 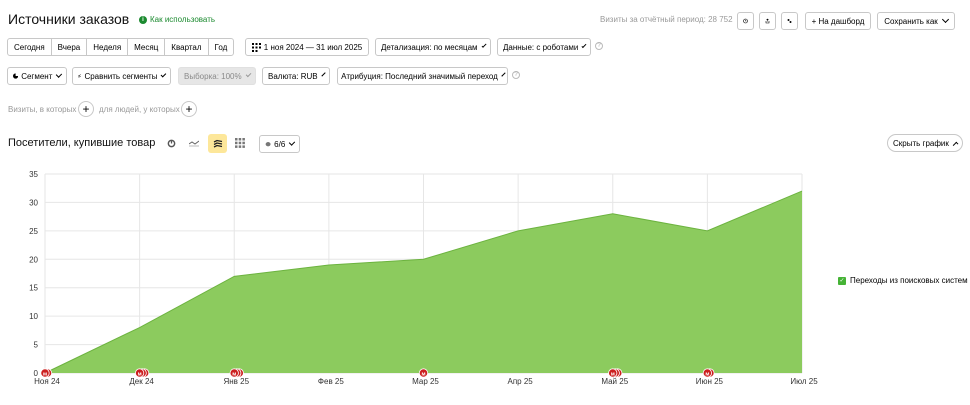 I want to click on sample-dropdown: Выборка: 100%, so click(x=217, y=76).